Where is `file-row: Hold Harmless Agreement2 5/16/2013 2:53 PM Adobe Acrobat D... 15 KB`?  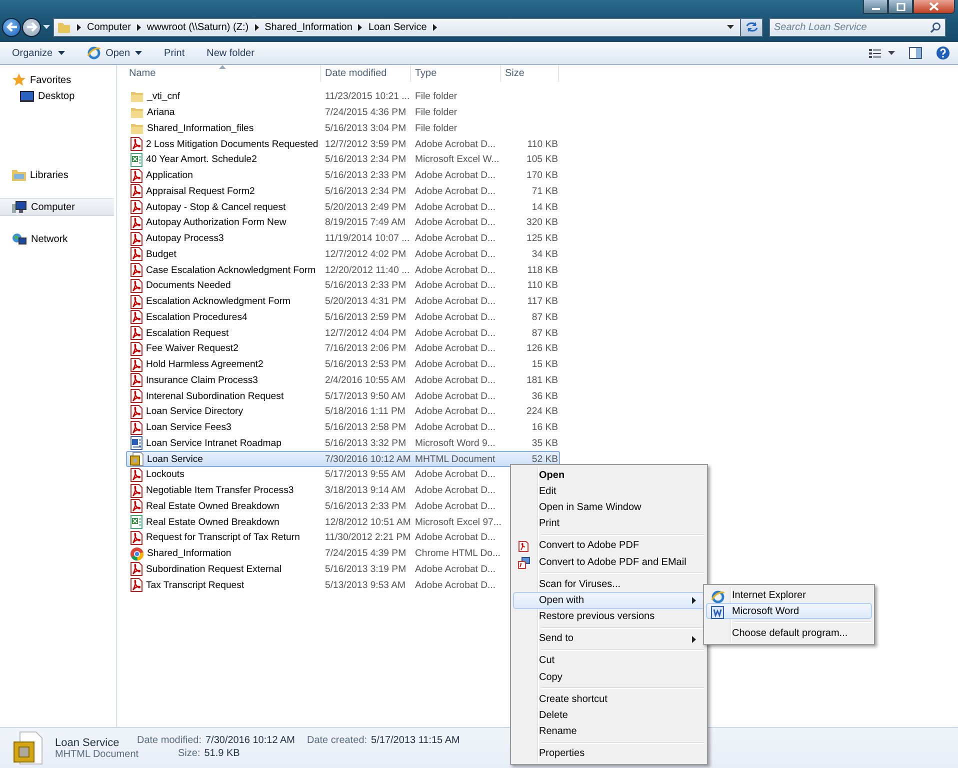 file-row: Hold Harmless Agreement2 5/16/2013 2:53 PM Adobe Acrobat D... 15 KB is located at coordinates (343, 364).